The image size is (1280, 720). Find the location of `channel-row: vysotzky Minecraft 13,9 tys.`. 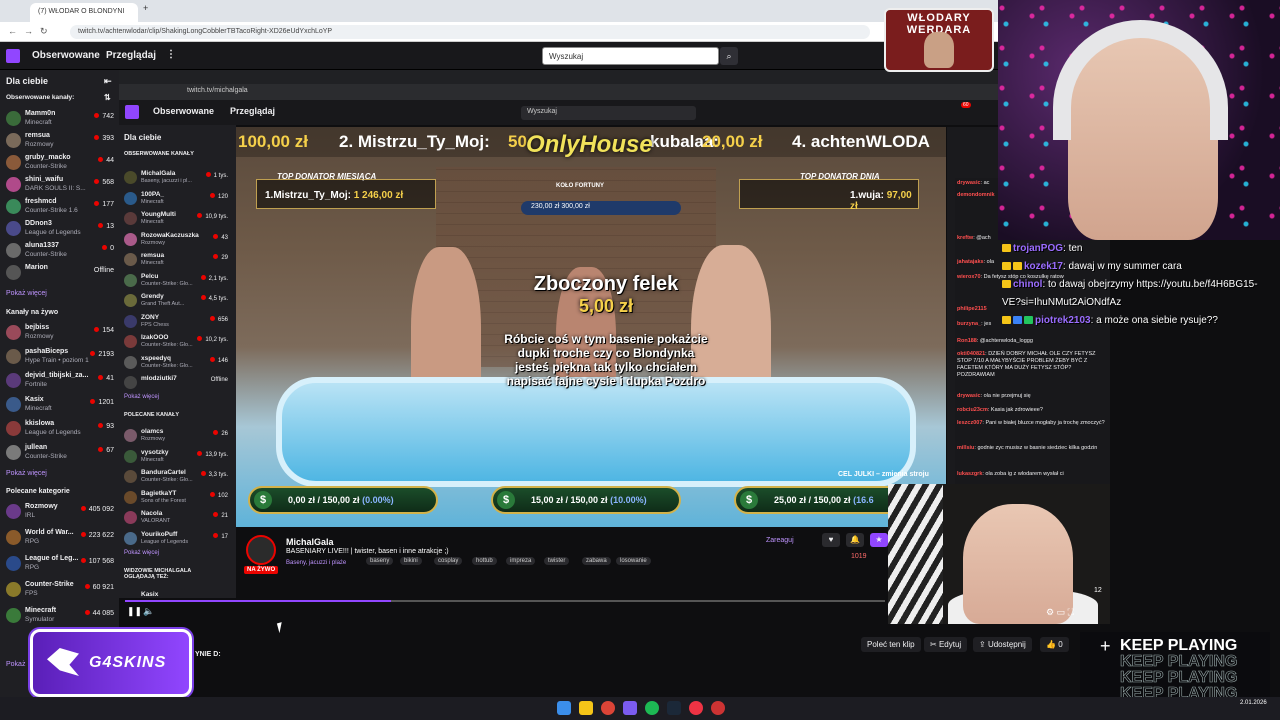

channel-row: vysotzky Minecraft 13,9 tys. is located at coordinates (178, 459).